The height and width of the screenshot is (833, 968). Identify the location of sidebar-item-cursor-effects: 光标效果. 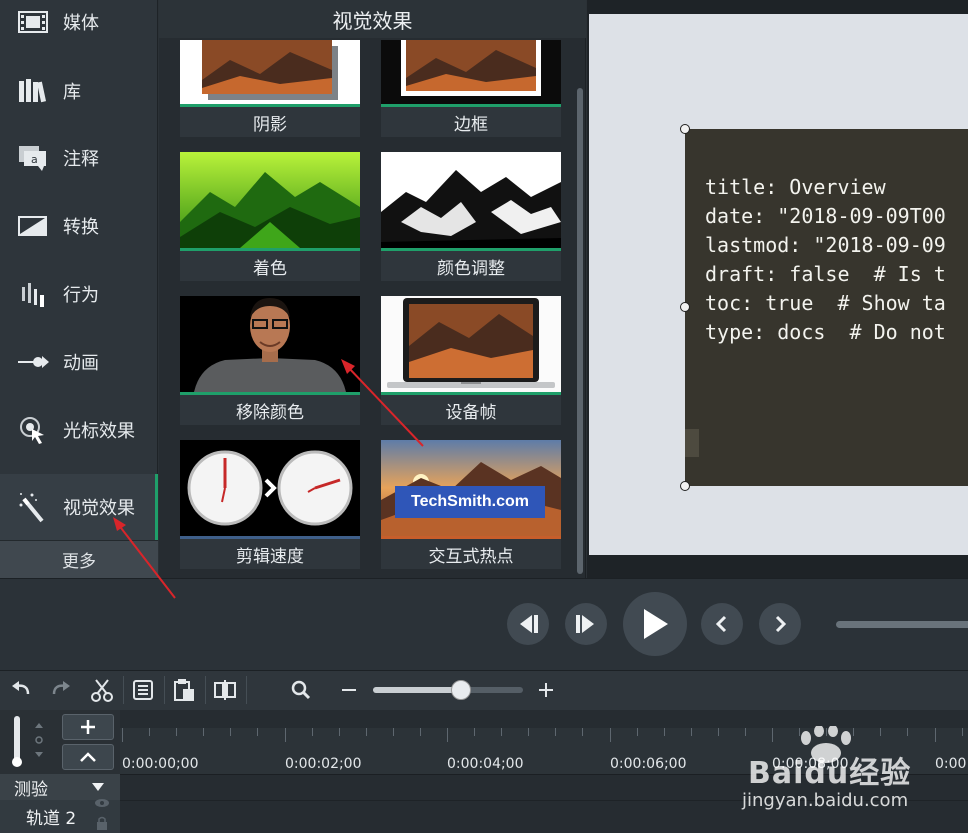
(79, 430).